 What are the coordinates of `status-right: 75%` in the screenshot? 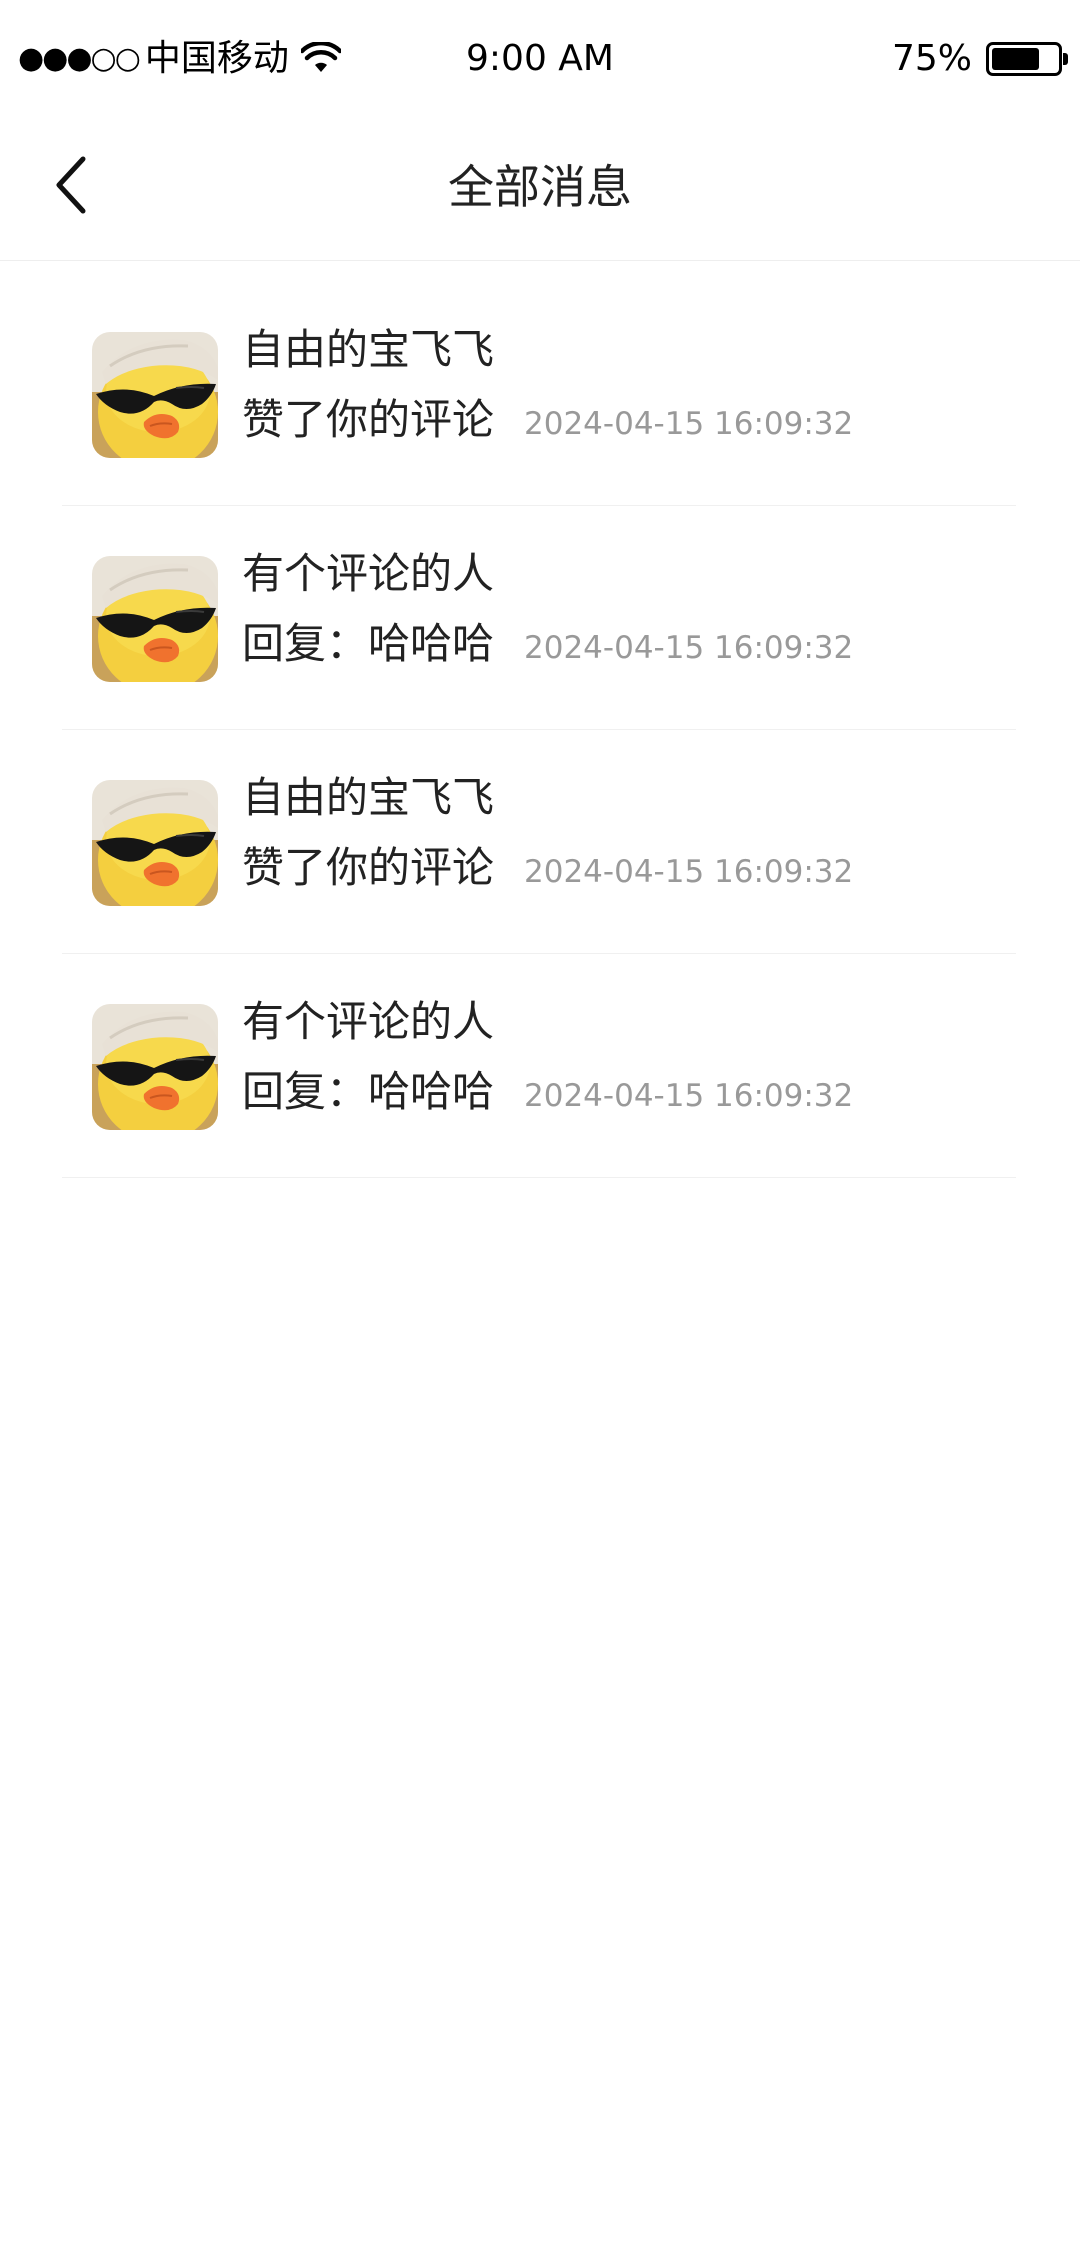 It's located at (979, 59).